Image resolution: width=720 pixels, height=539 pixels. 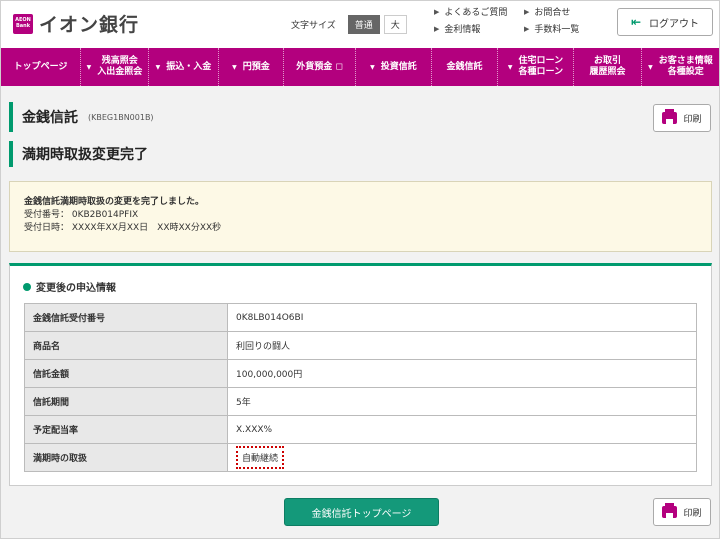 I want to click on header-links: ▶ よくあるご質問 ▶ お問合せ ▶ 金利情報 ▶ 手数料一覧, so click(x=524, y=20).